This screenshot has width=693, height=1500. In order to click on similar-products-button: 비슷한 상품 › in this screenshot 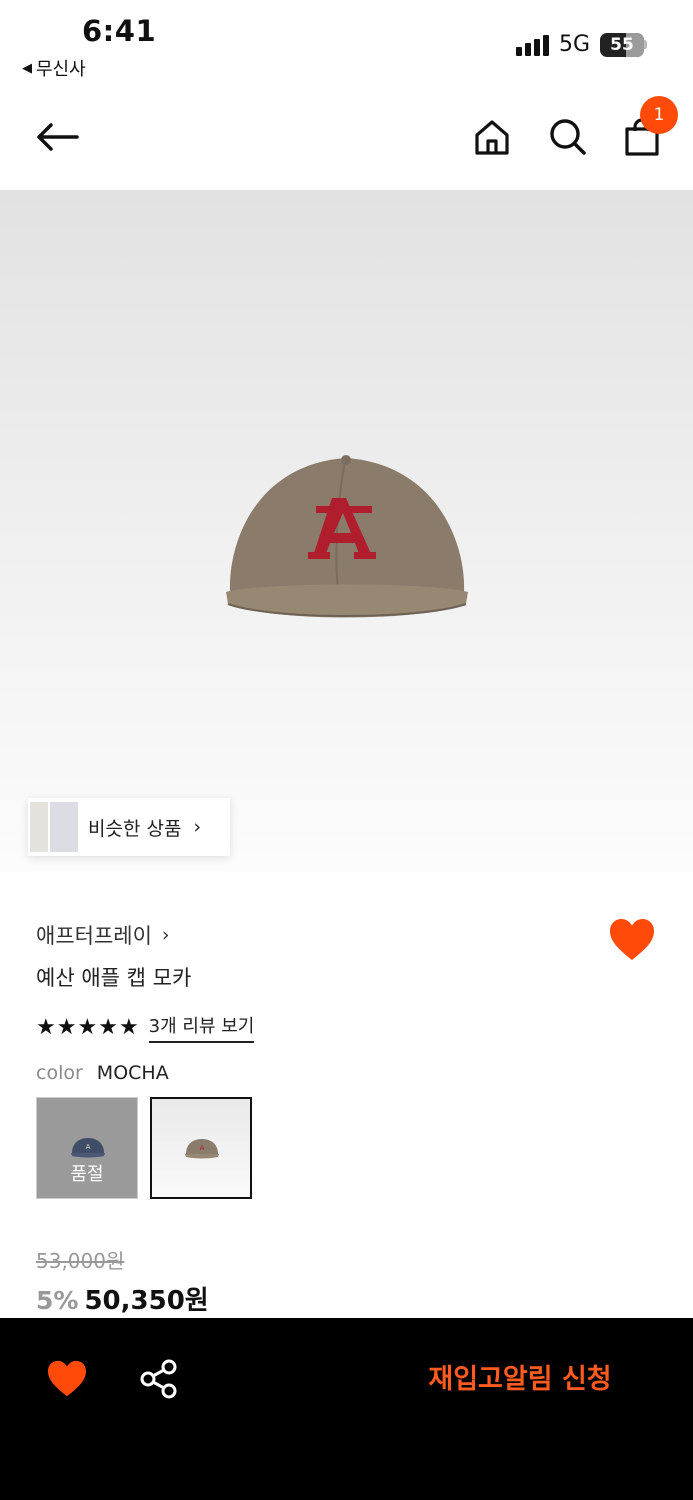, I will do `click(129, 827)`.